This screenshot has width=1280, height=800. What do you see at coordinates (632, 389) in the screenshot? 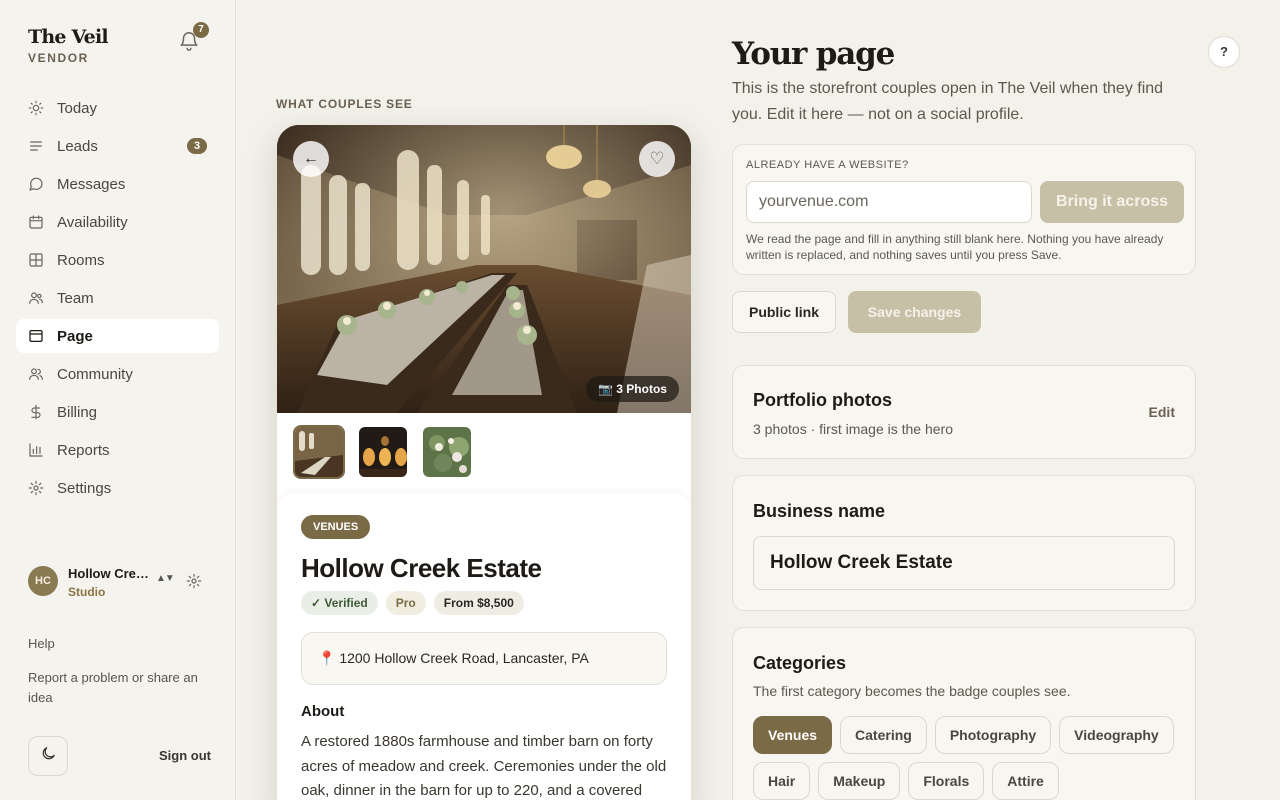
I see `photo-count-badge: 📷 3 Photos` at bounding box center [632, 389].